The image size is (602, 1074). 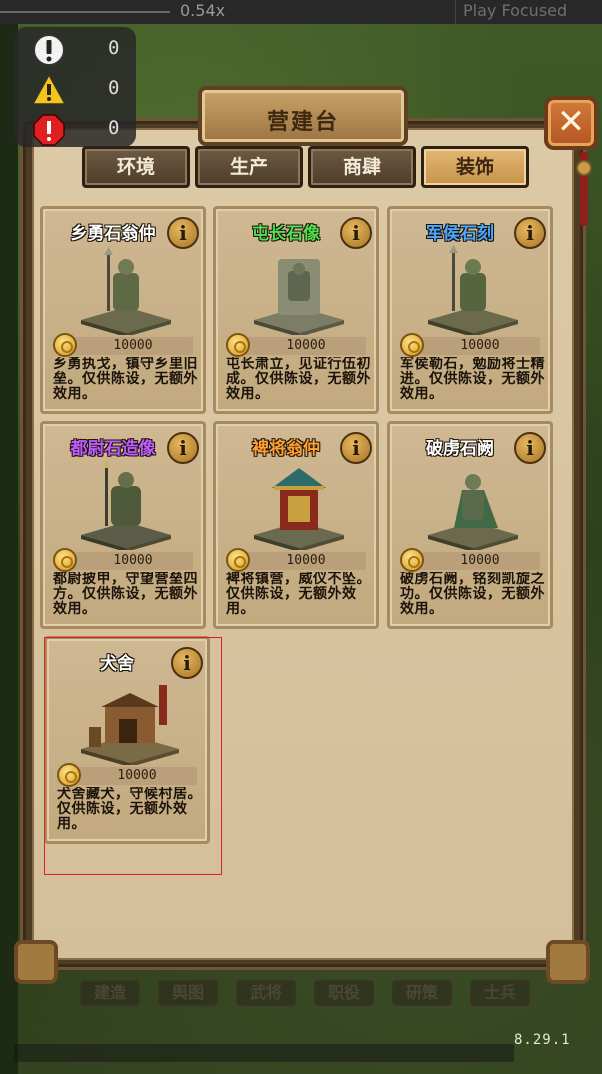 What do you see at coordinates (298, 379) in the screenshot?
I see `card-description: 屯长肃立，见证行伍初成。仅供陈设，无额外效用。` at bounding box center [298, 379].